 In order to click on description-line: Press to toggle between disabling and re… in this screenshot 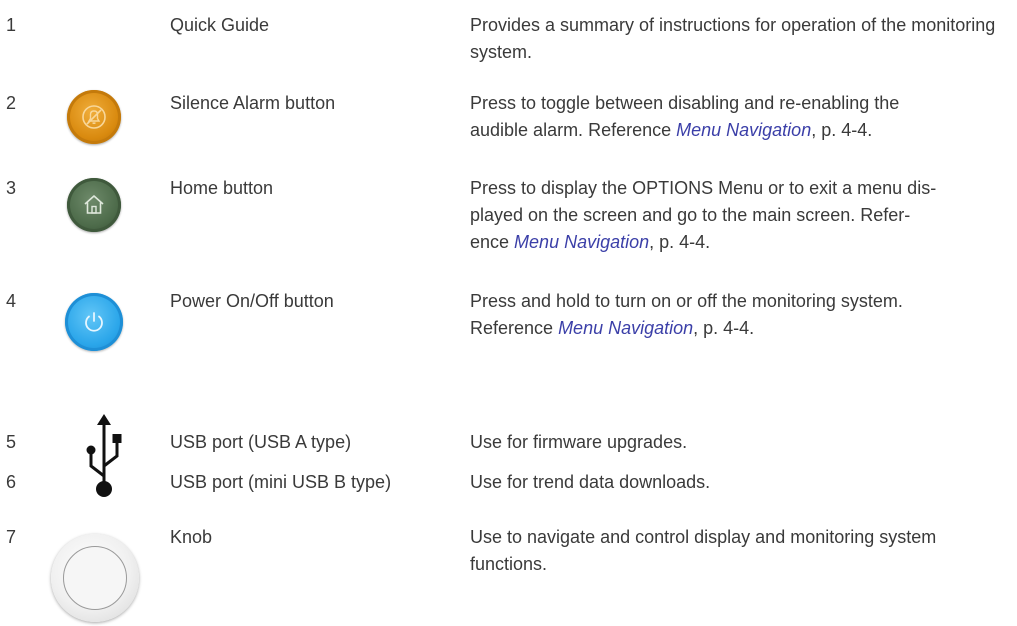, I will do `click(685, 103)`.